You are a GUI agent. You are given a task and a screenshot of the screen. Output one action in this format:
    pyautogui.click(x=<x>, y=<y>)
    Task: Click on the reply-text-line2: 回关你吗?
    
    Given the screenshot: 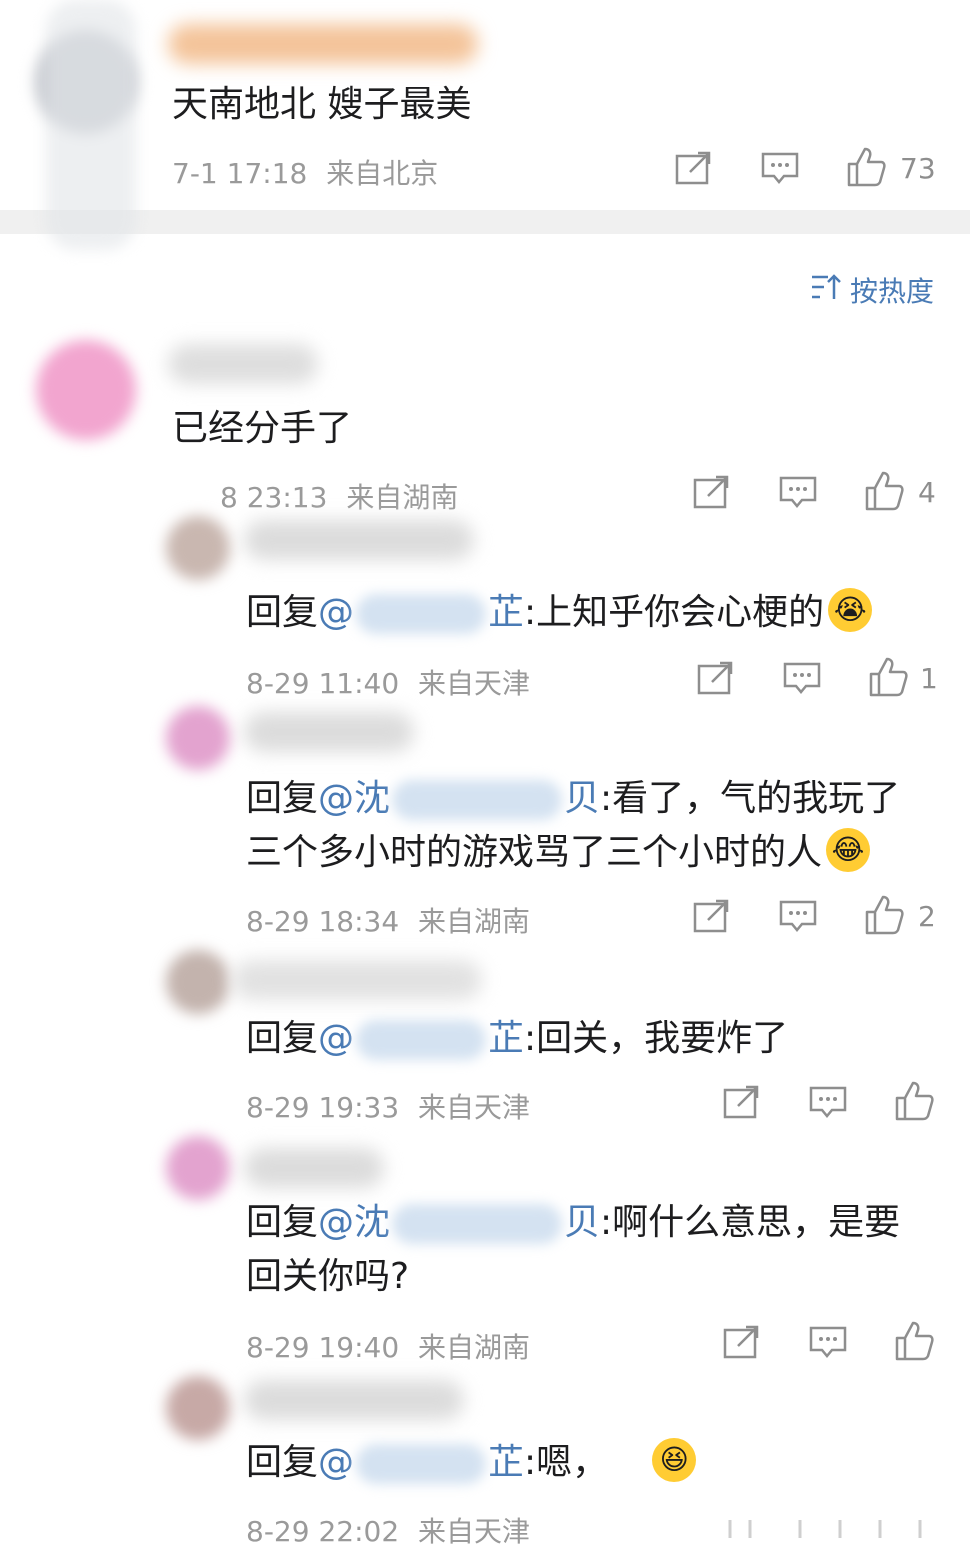 What is the action you would take?
    pyautogui.click(x=328, y=1276)
    